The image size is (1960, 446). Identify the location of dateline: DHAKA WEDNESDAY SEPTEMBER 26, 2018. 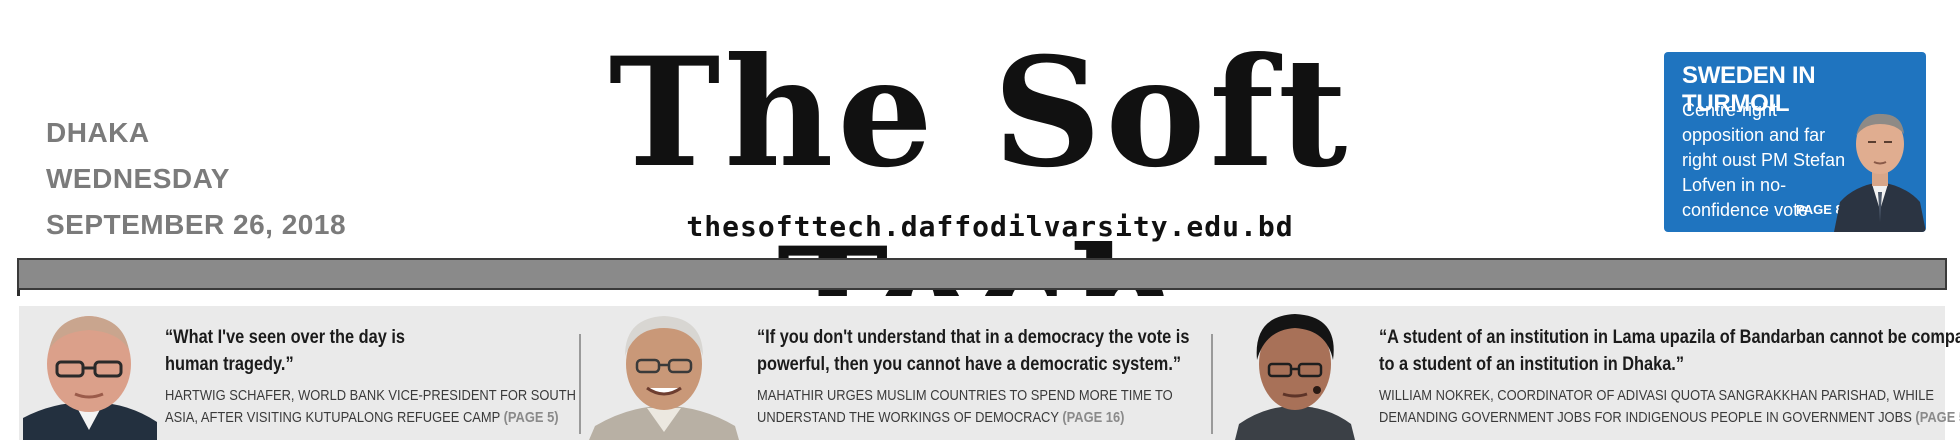
(196, 179).